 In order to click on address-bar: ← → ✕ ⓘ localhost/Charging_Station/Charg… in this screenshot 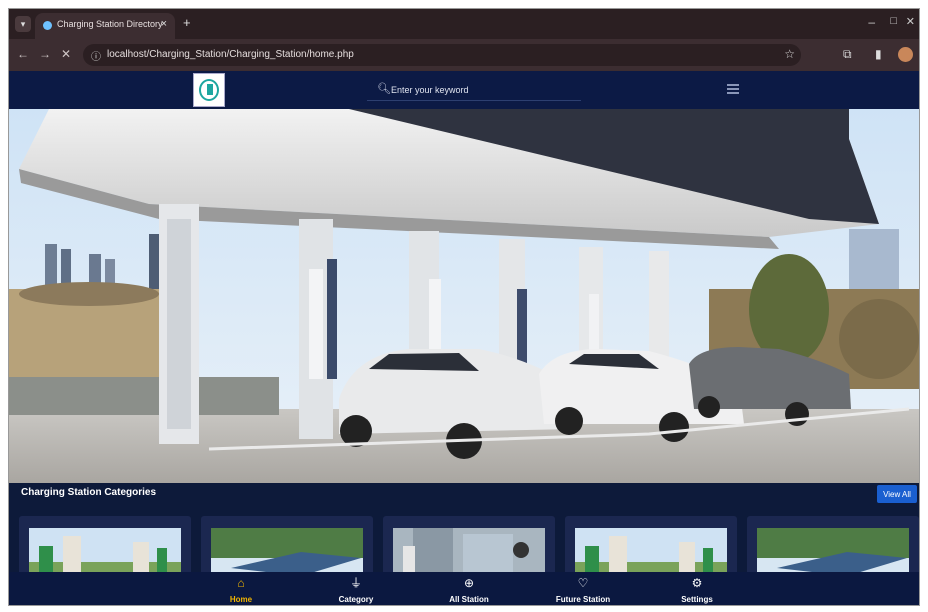, I will do `click(464, 55)`.